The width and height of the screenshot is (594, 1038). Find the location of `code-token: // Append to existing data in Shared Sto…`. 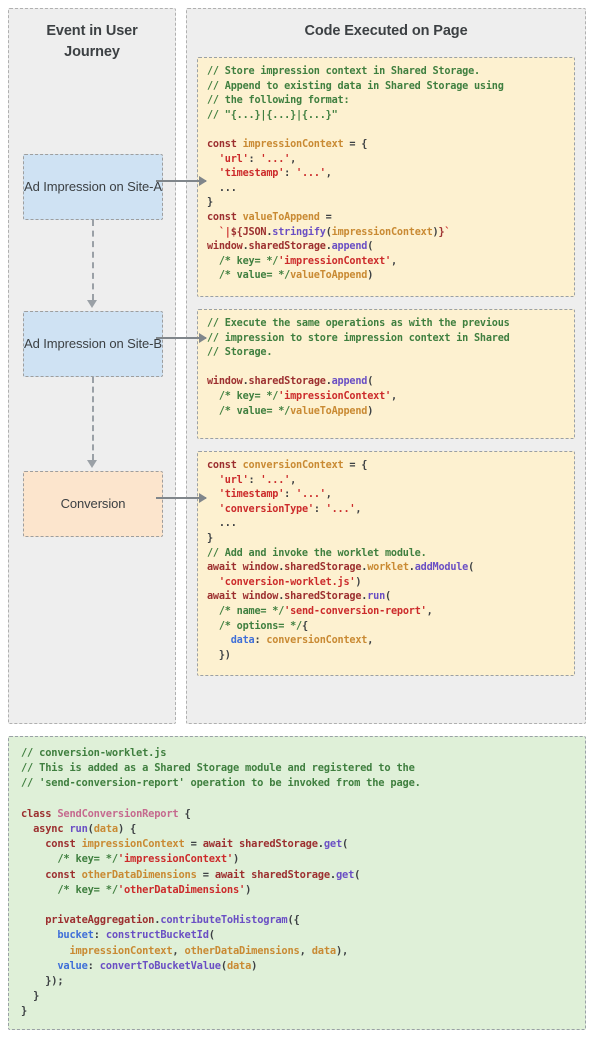

code-token: // Append to existing data in Shared Sto… is located at coordinates (355, 86).